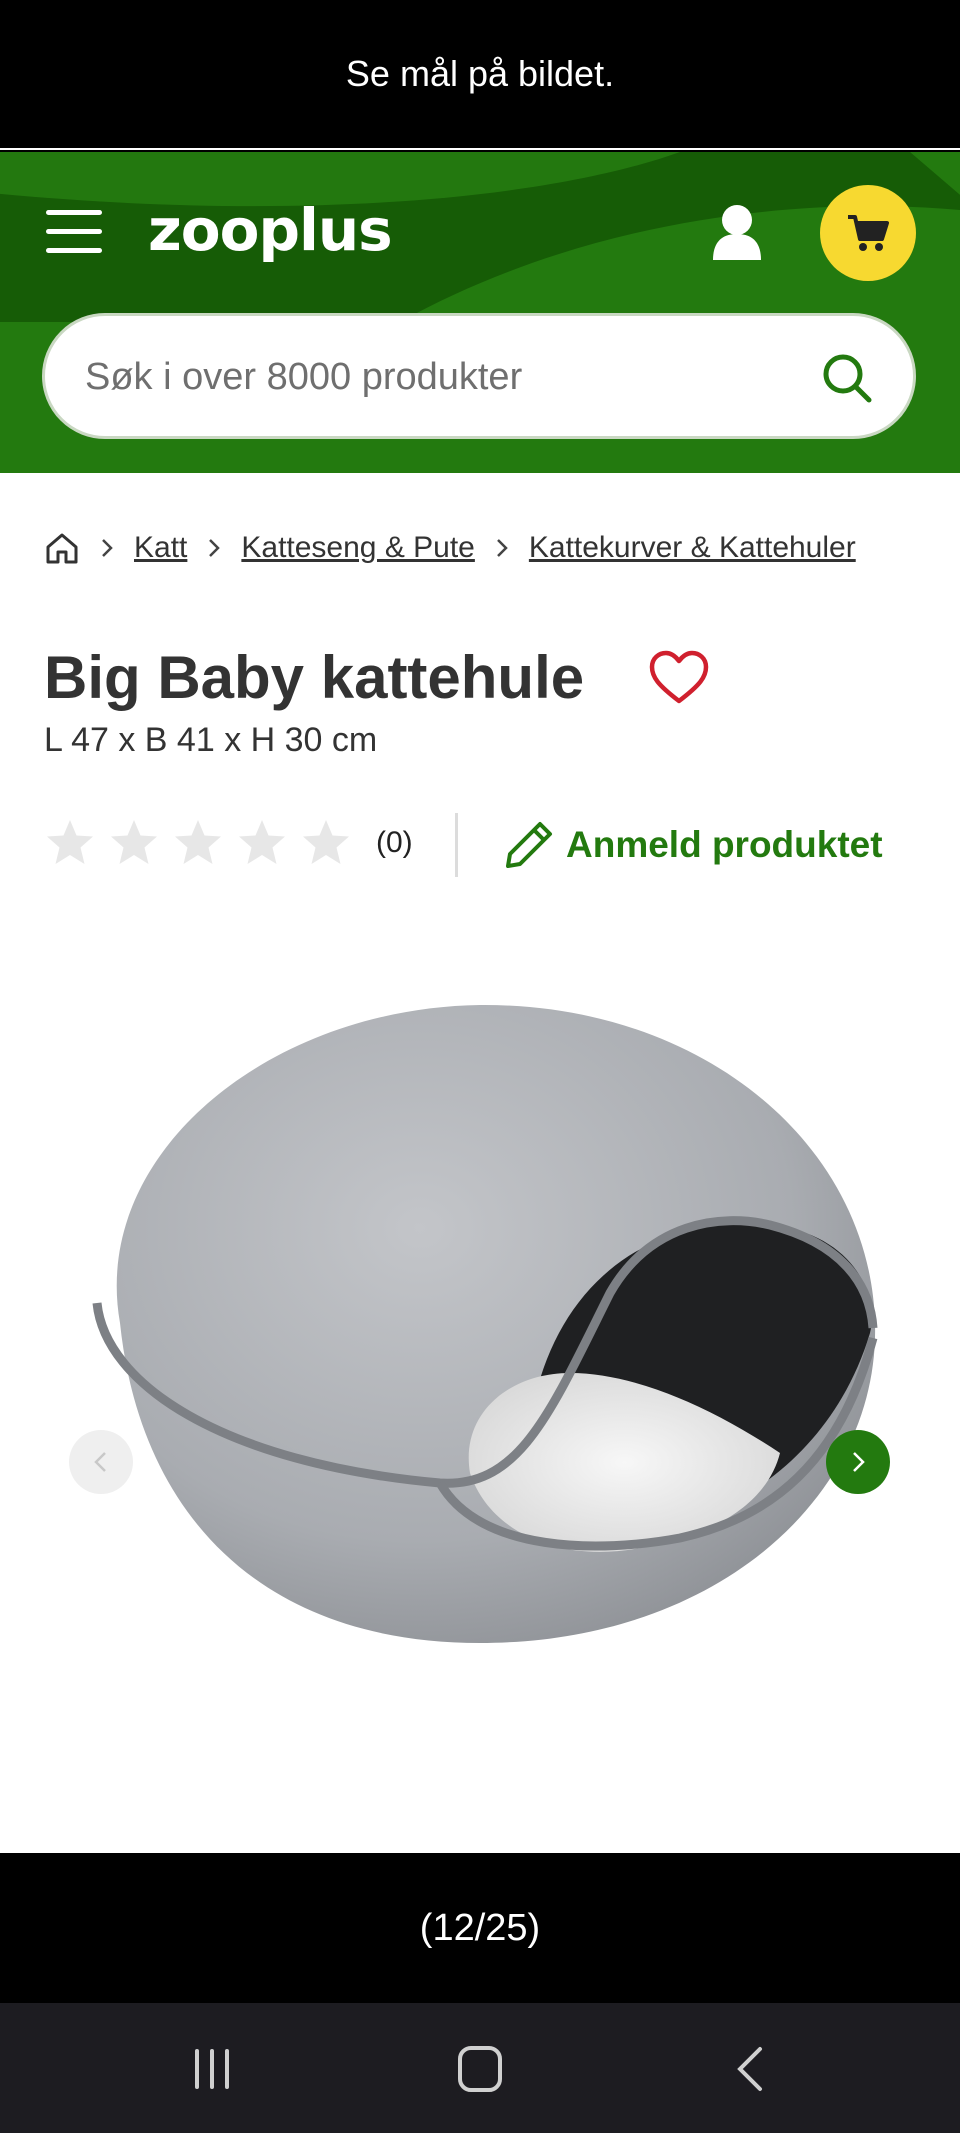 The width and height of the screenshot is (960, 2133). I want to click on carousel-next-button, so click(858, 1462).